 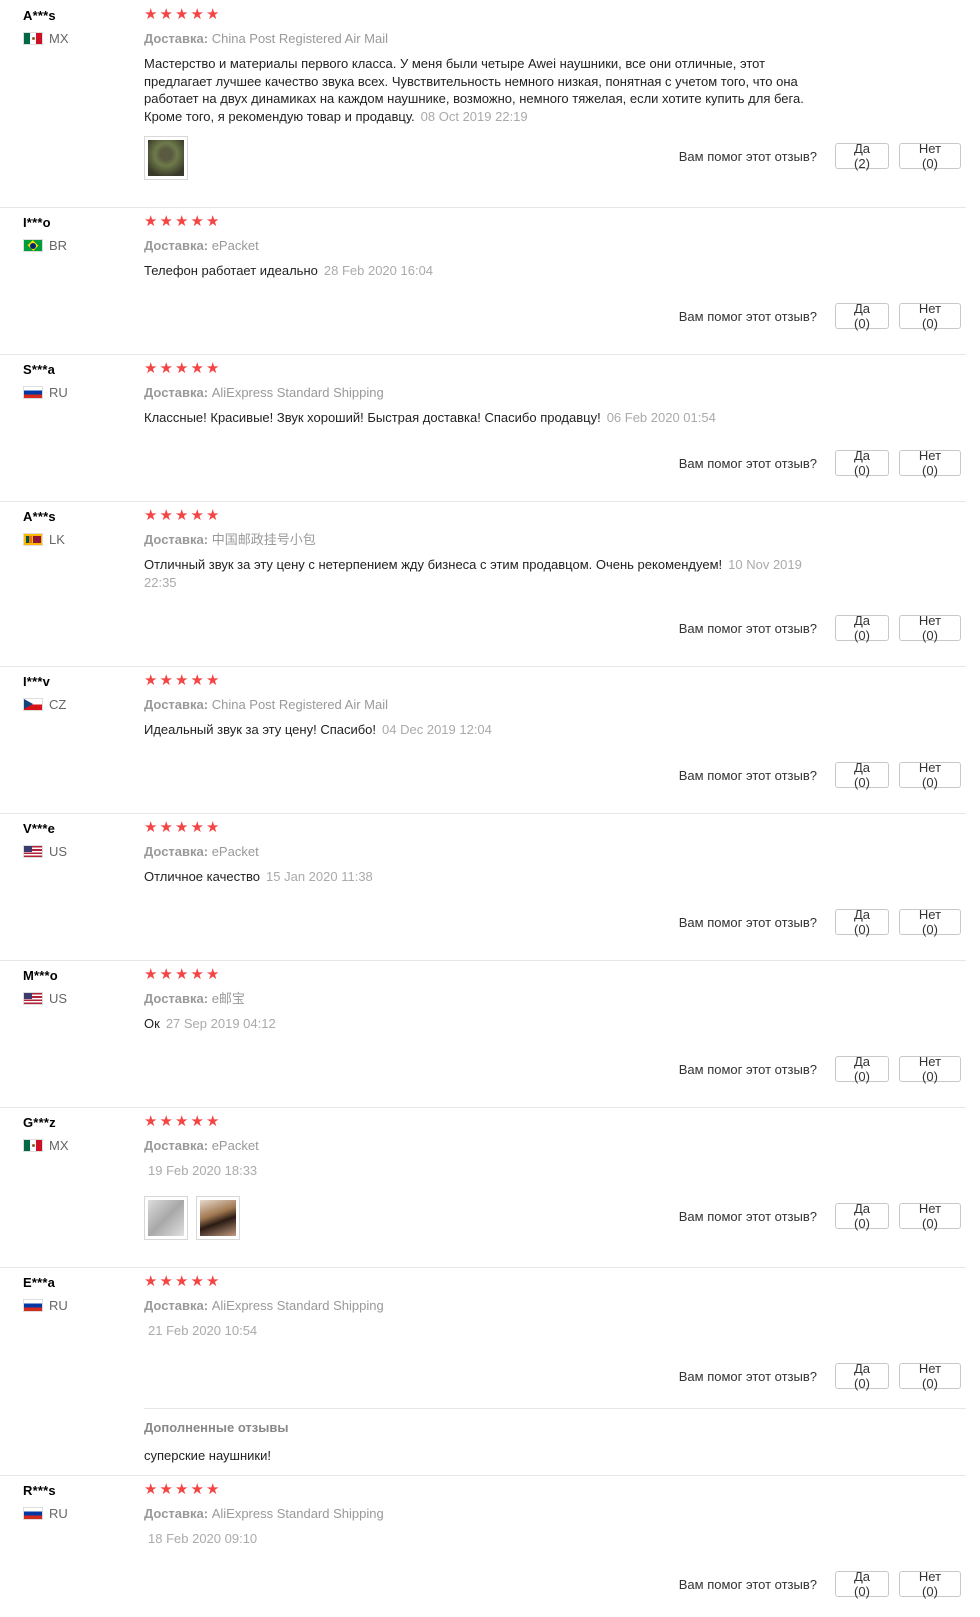 What do you see at coordinates (862, 156) in the screenshot?
I see `helpful-yes-button: Да (2)` at bounding box center [862, 156].